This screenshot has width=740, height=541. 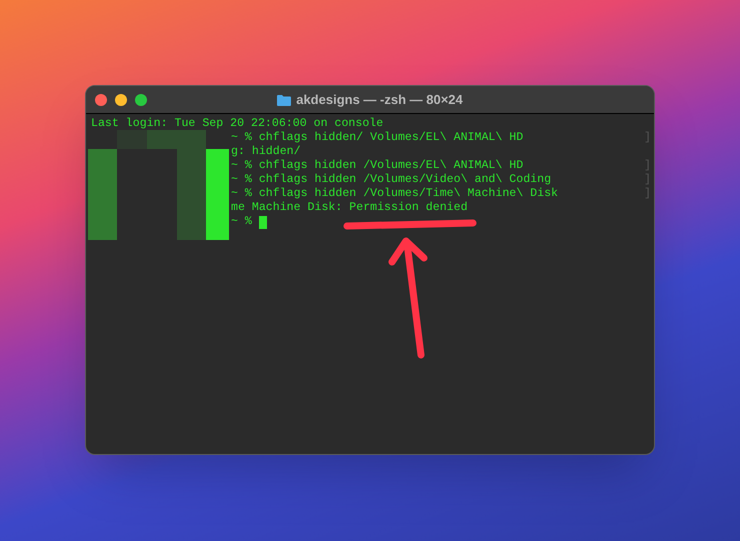 What do you see at coordinates (262, 222) in the screenshot?
I see `text-cursor` at bounding box center [262, 222].